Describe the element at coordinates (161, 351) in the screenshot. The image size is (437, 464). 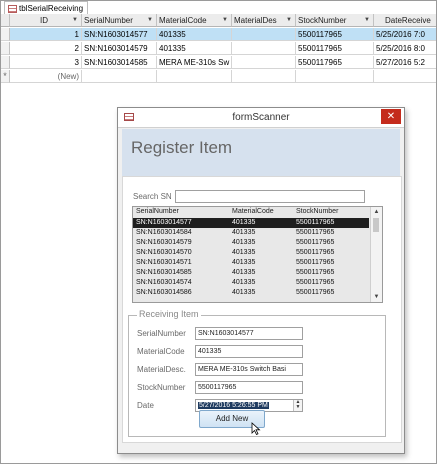
I see `material-code-label: MaterialCode` at that location.